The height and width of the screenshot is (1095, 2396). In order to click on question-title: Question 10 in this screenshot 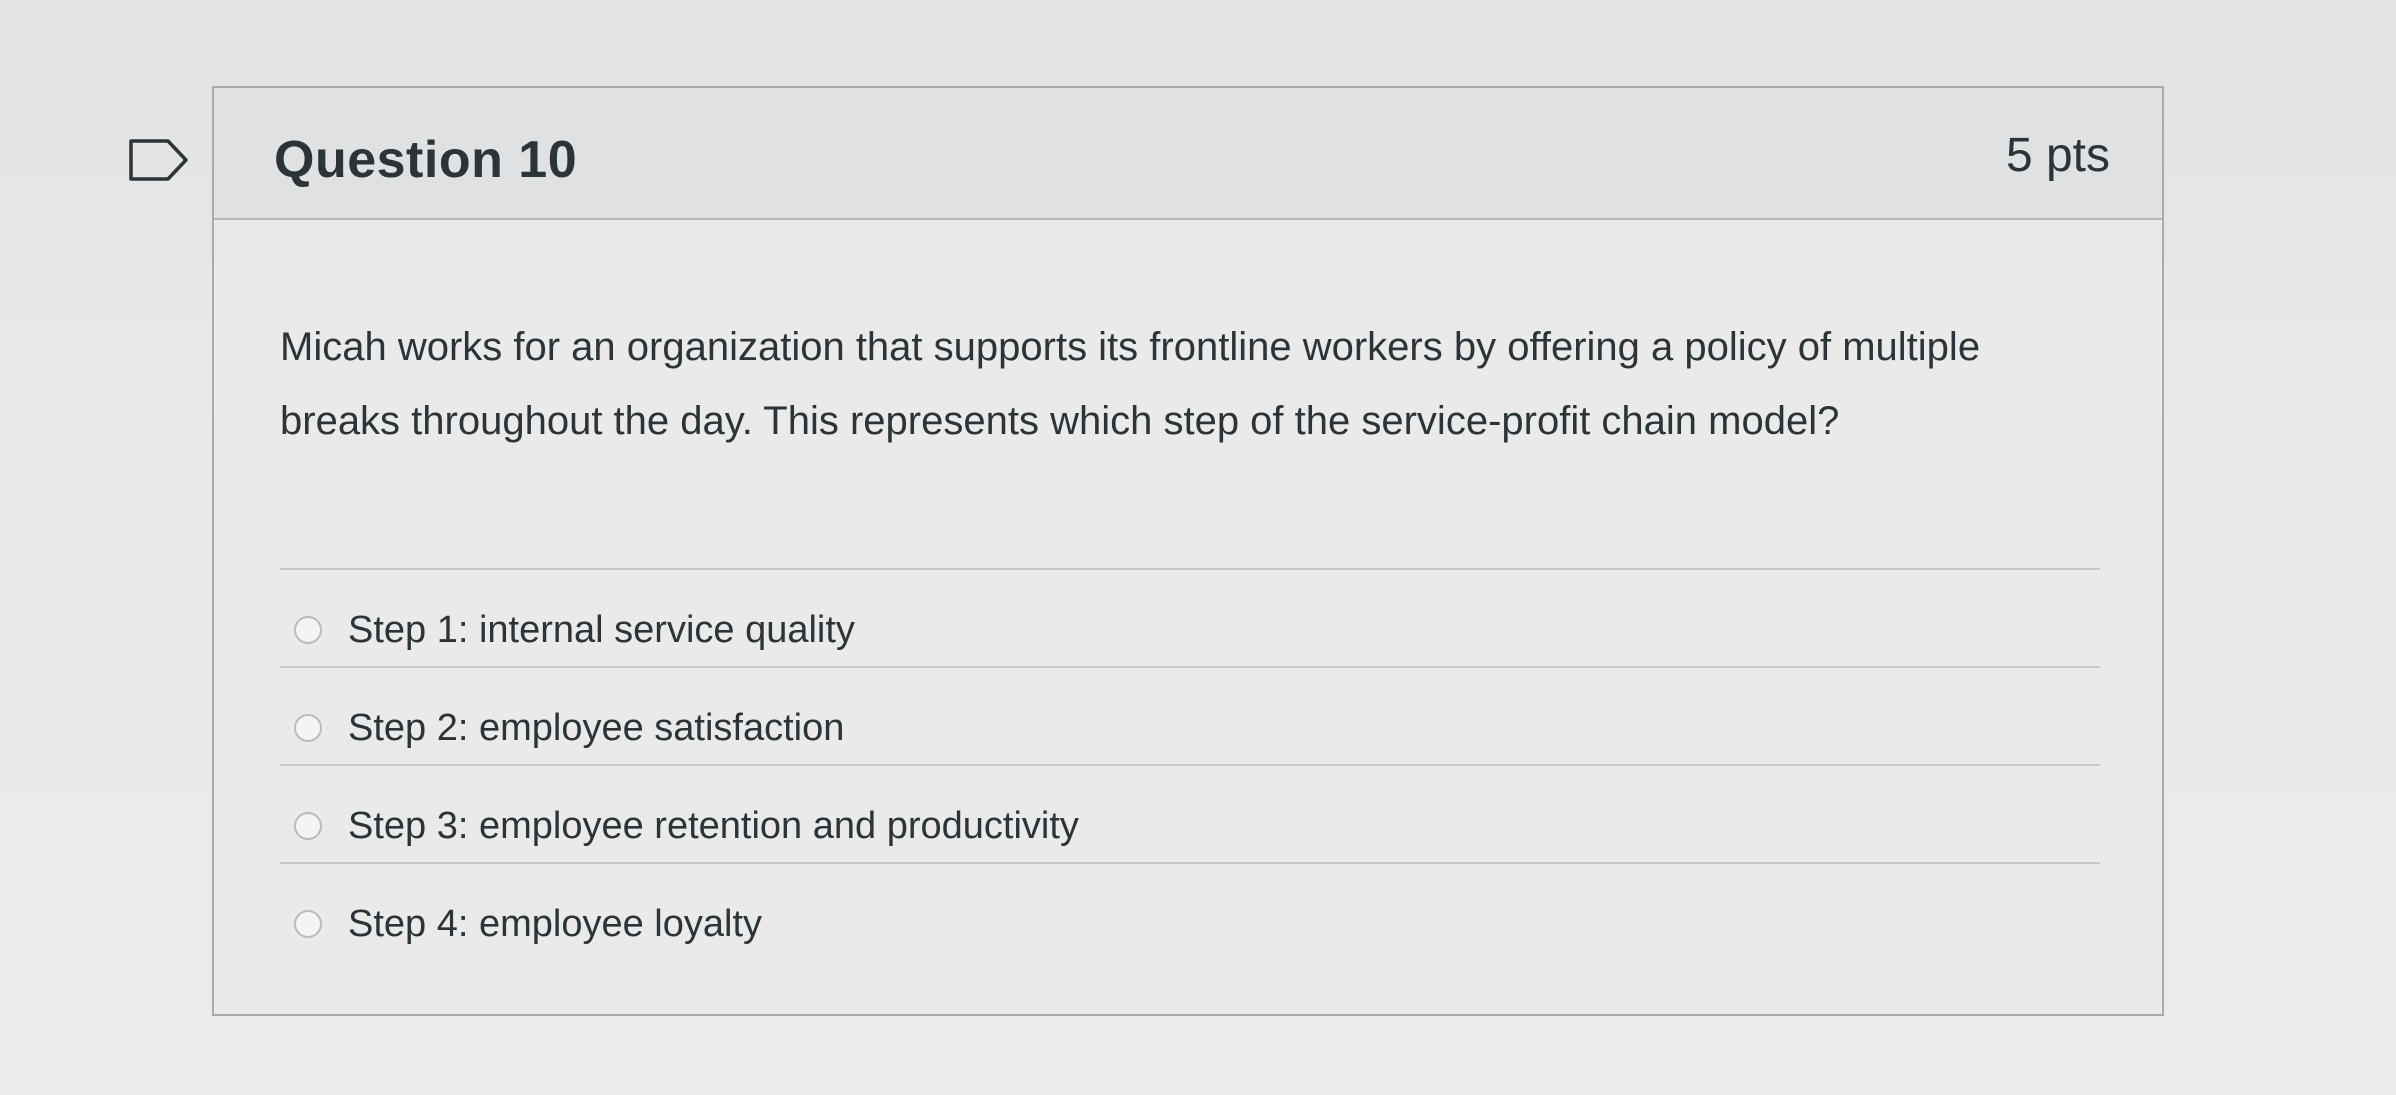, I will do `click(426, 160)`.